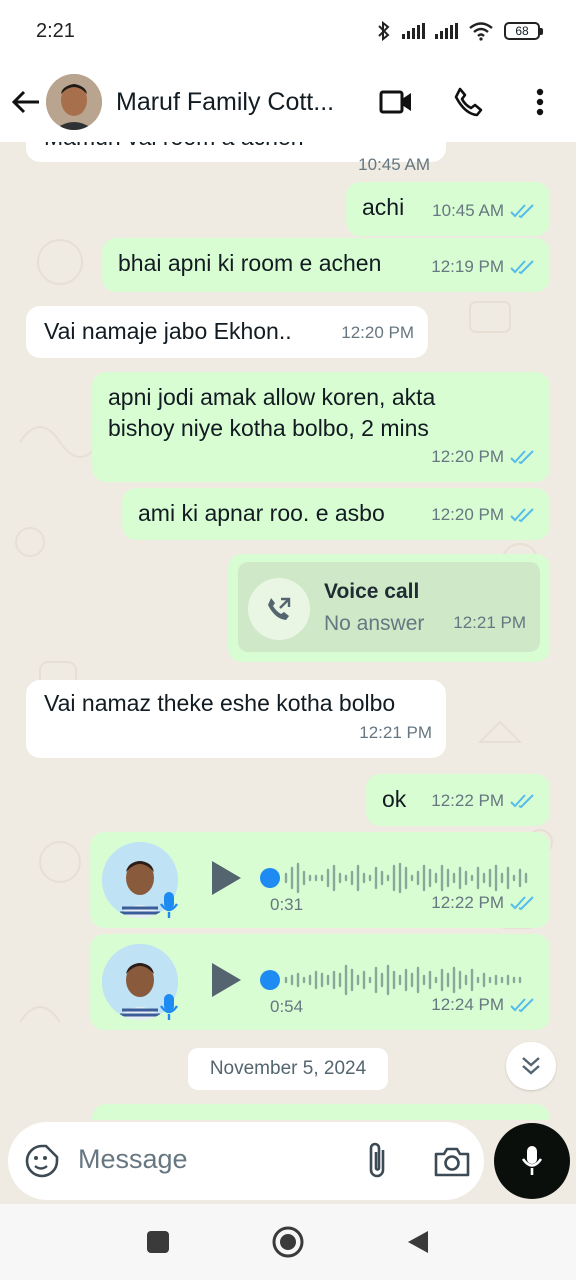  I want to click on message-time: 12:24 PM, so click(467, 1004).